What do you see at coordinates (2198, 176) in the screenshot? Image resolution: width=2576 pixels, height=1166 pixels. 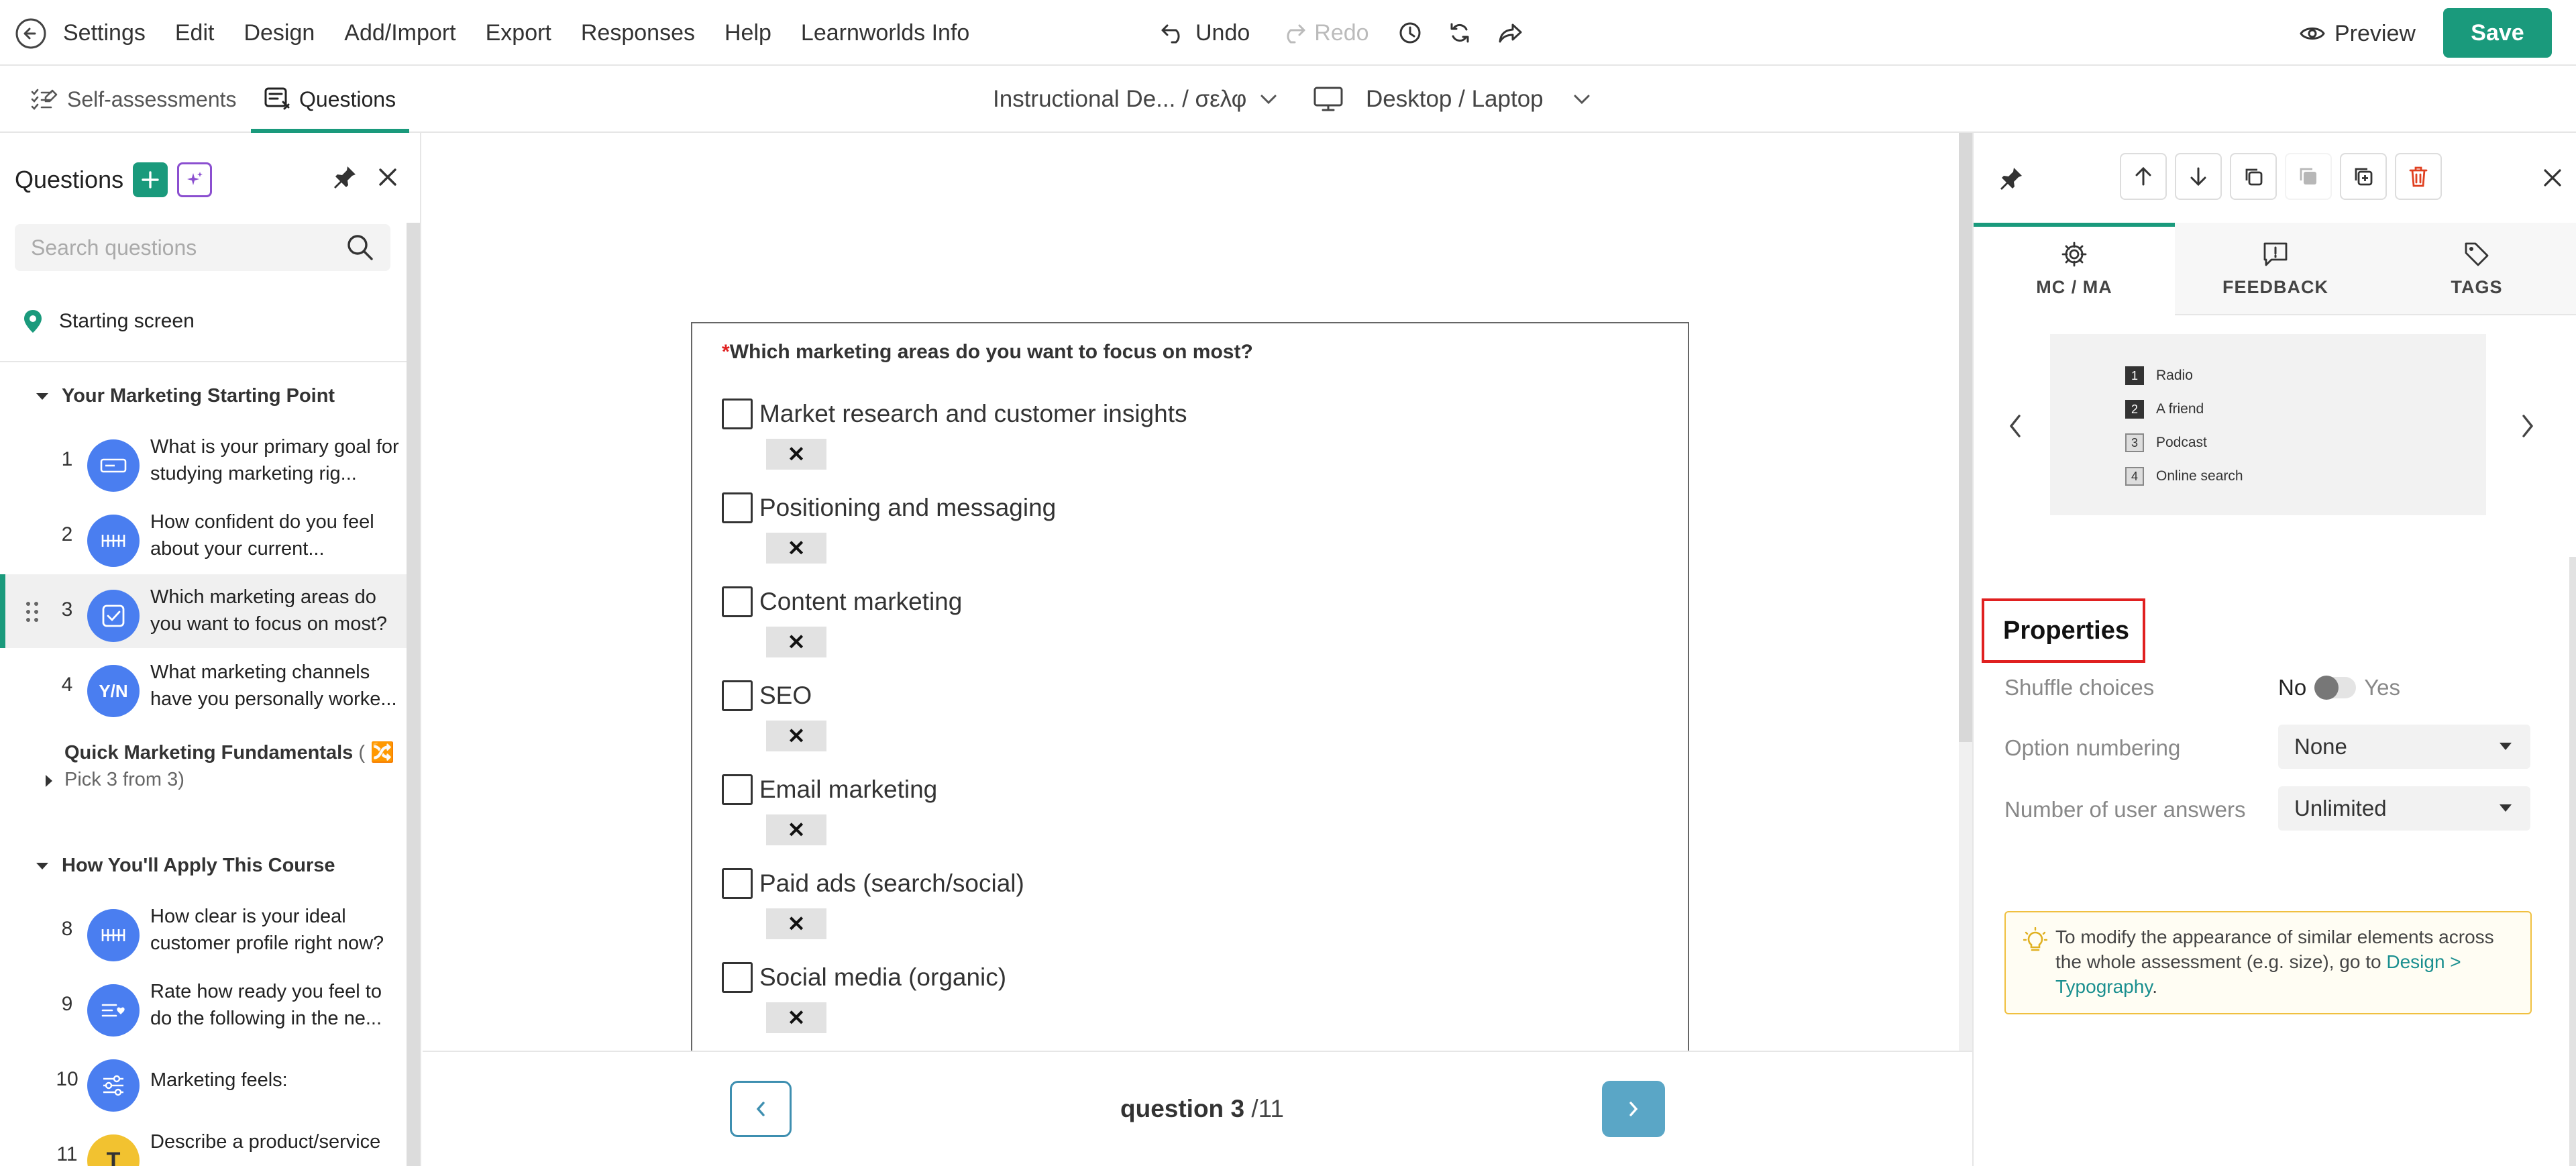 I see `move-down-button` at bounding box center [2198, 176].